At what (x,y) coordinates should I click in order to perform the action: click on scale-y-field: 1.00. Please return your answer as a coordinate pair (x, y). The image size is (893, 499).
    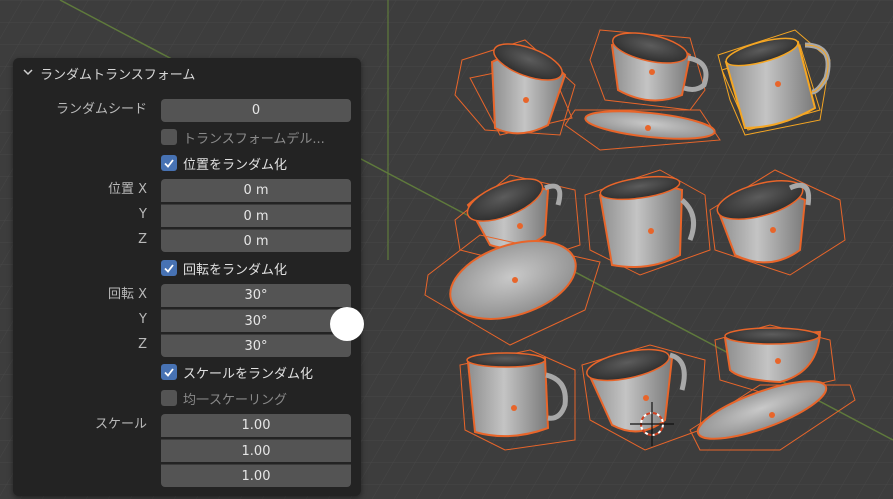
    Looking at the image, I should click on (256, 450).